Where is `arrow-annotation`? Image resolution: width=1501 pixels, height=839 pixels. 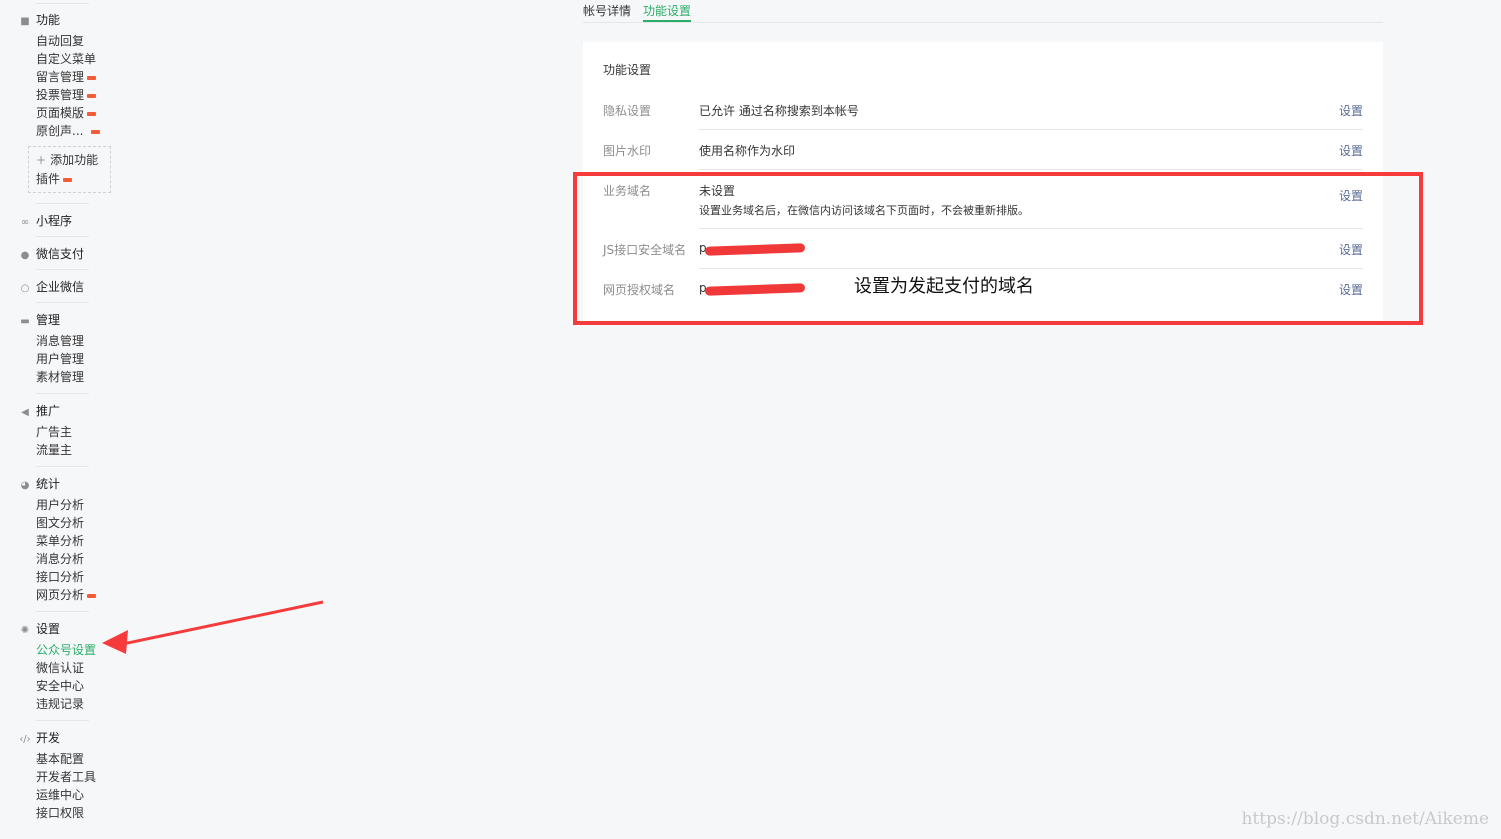 arrow-annotation is located at coordinates (213, 627).